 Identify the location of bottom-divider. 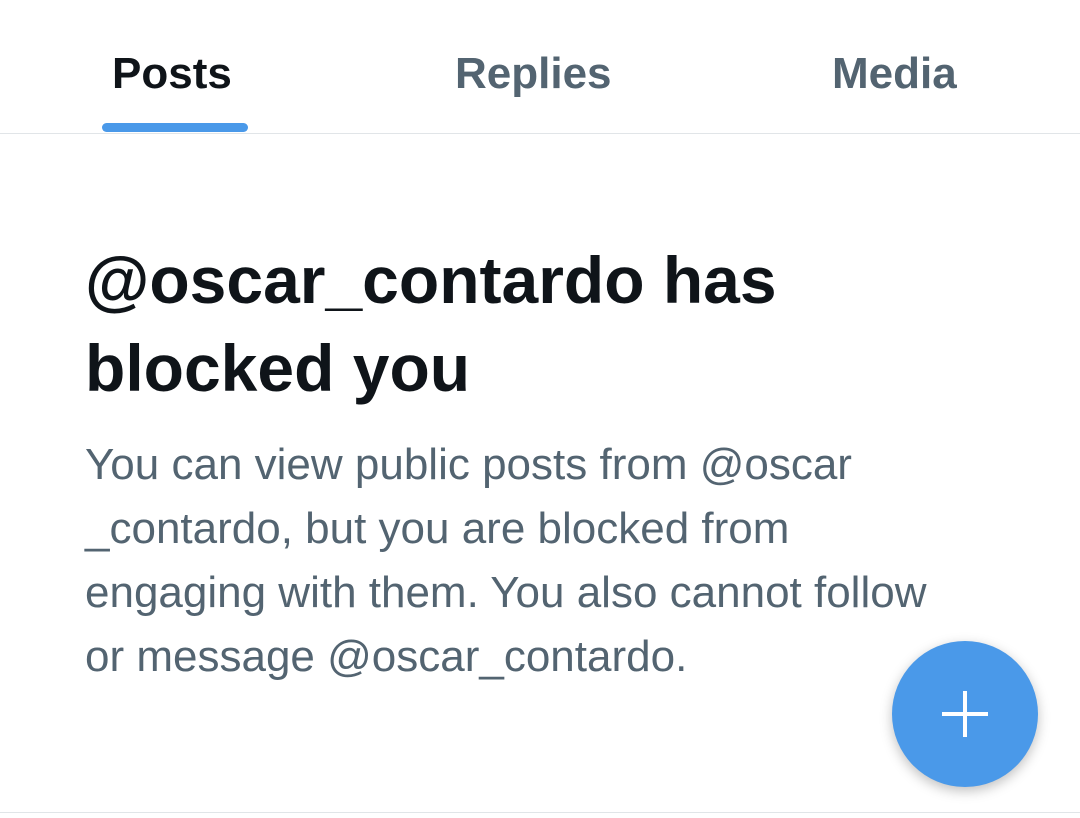
(540, 812).